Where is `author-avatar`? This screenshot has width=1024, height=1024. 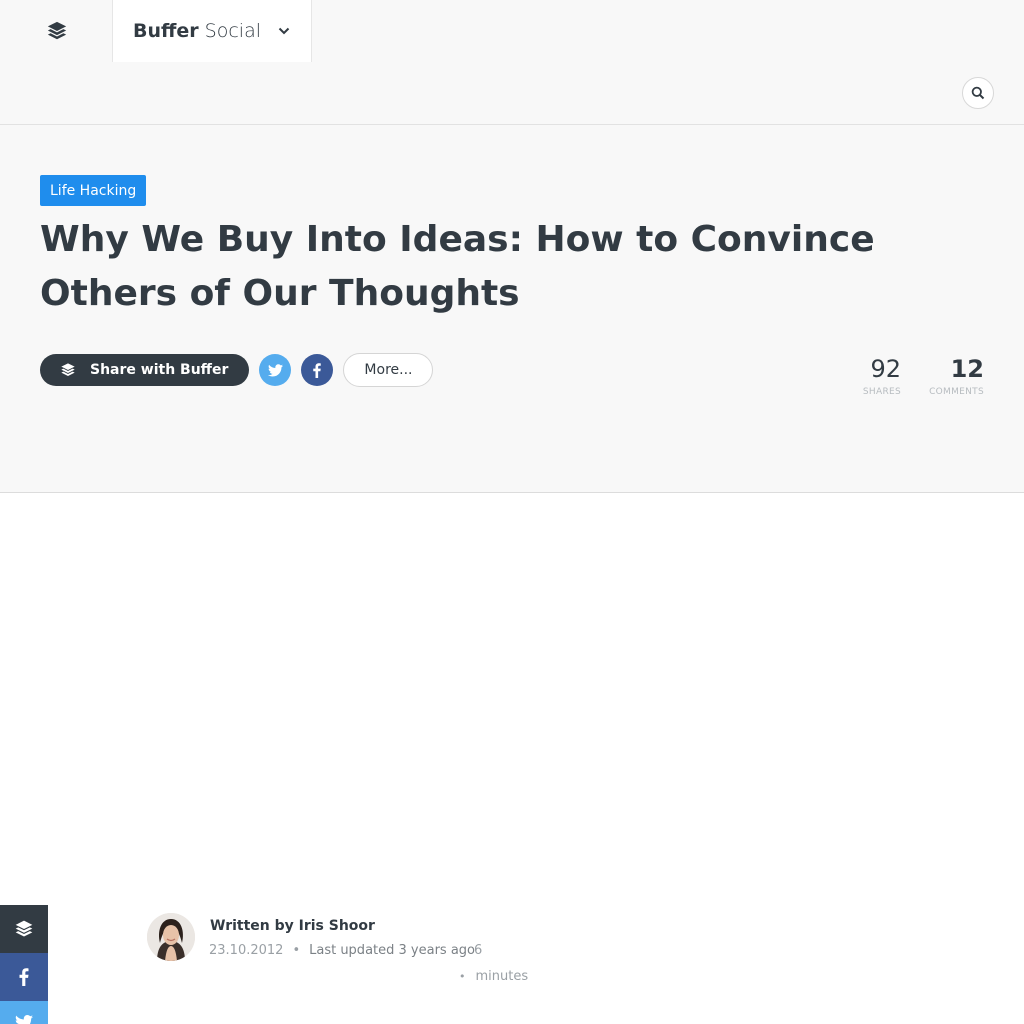
author-avatar is located at coordinates (171, 937).